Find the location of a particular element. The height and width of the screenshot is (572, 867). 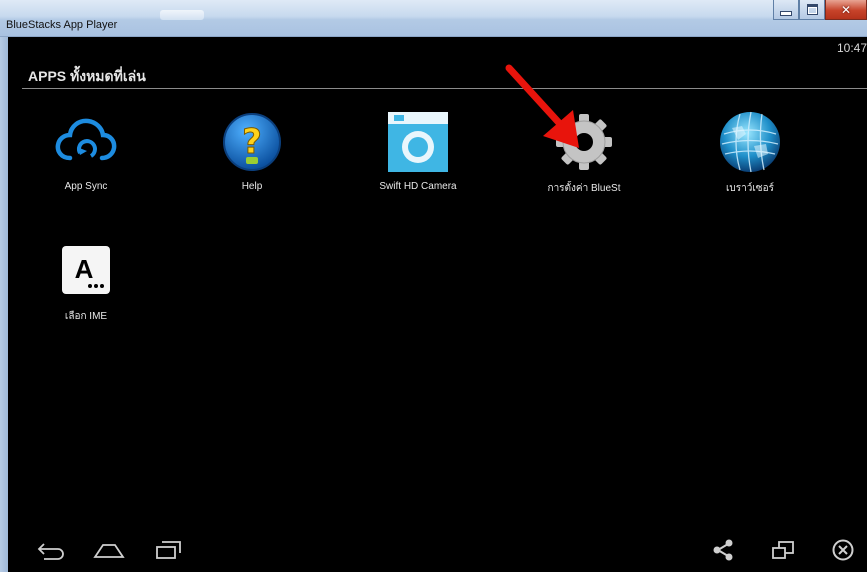

home-icon is located at coordinates (109, 551).